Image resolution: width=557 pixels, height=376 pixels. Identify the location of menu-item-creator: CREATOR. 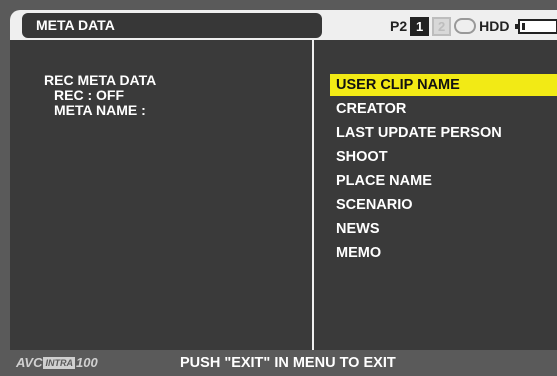
(443, 109).